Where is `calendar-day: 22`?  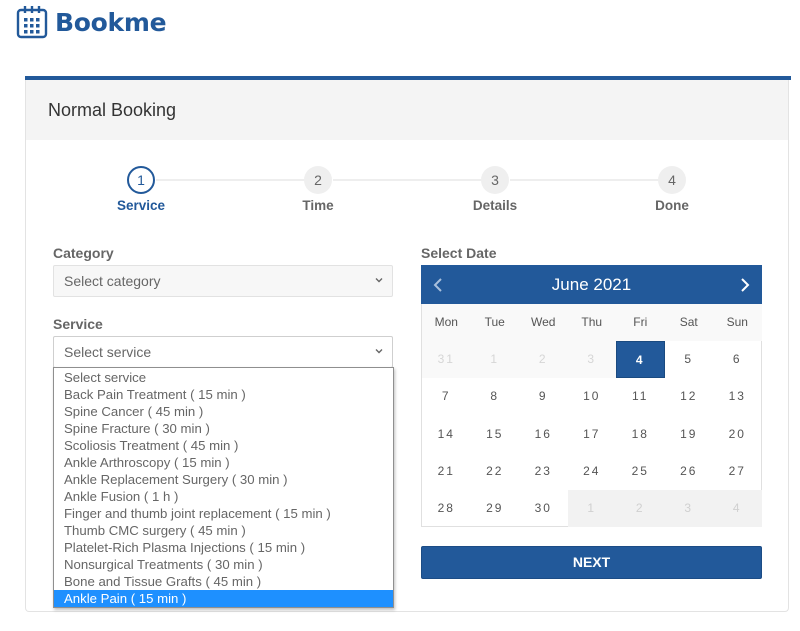 calendar-day: 22 is located at coordinates (495, 471).